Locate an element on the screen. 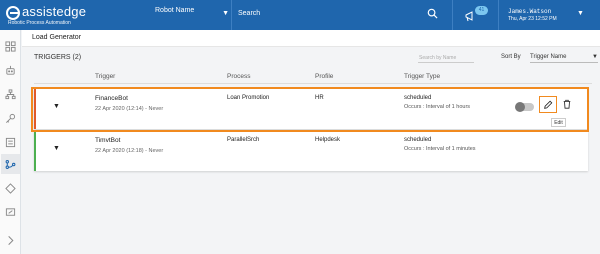 This screenshot has width=600, height=254. edit-icon is located at coordinates (548, 104).